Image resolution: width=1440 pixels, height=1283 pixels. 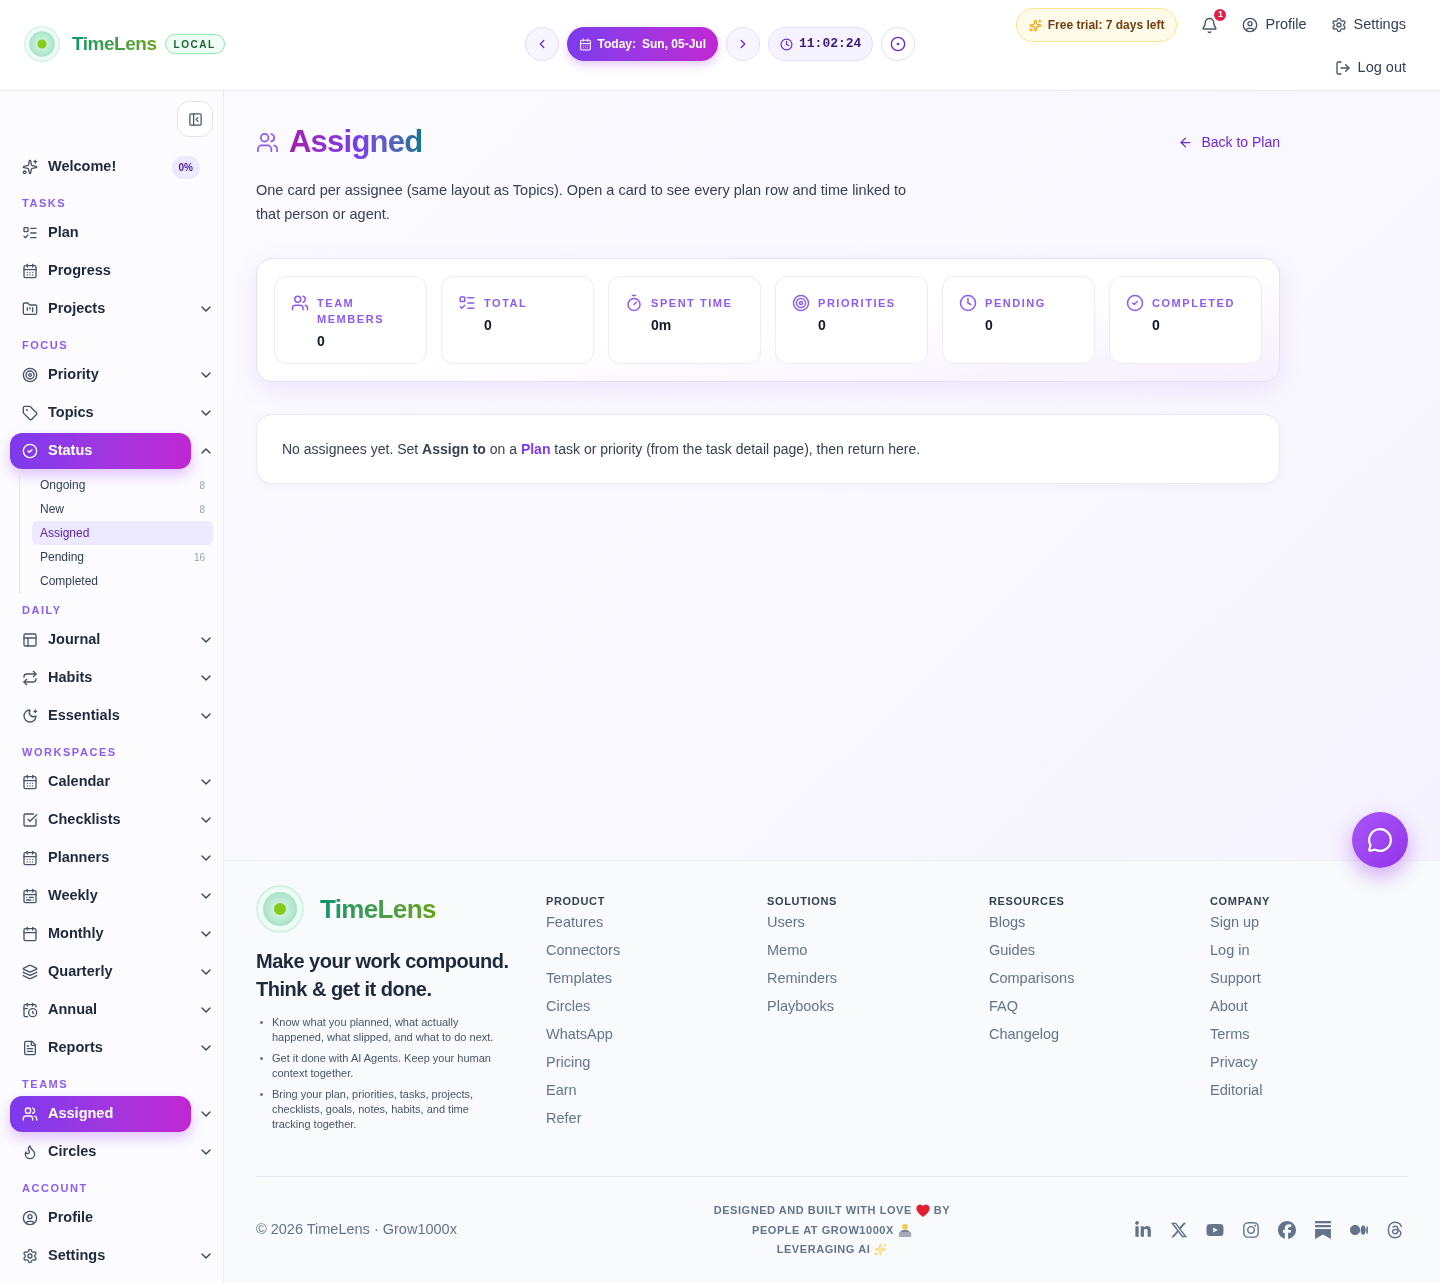 What do you see at coordinates (802, 979) in the screenshot?
I see `footer-link: Reminders` at bounding box center [802, 979].